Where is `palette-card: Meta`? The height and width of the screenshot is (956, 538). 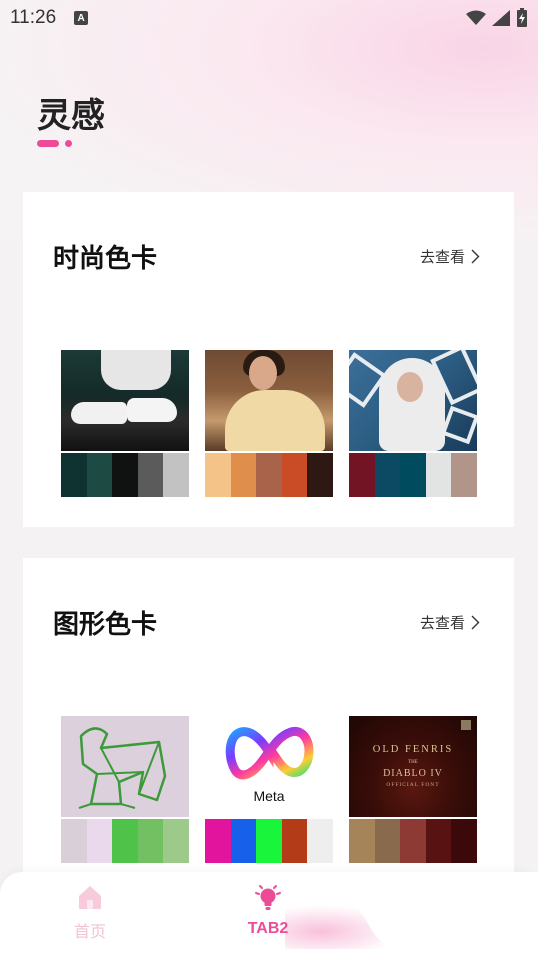 palette-card: Meta is located at coordinates (269, 789).